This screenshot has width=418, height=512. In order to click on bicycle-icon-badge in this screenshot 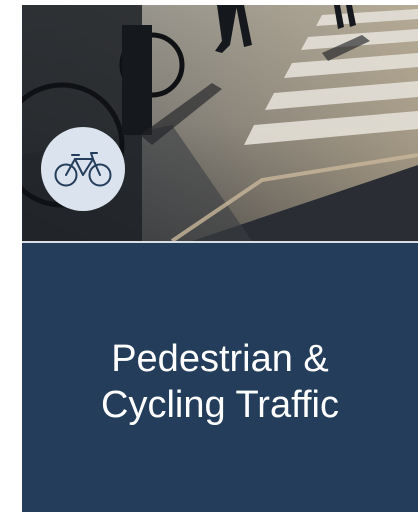, I will do `click(83, 169)`.